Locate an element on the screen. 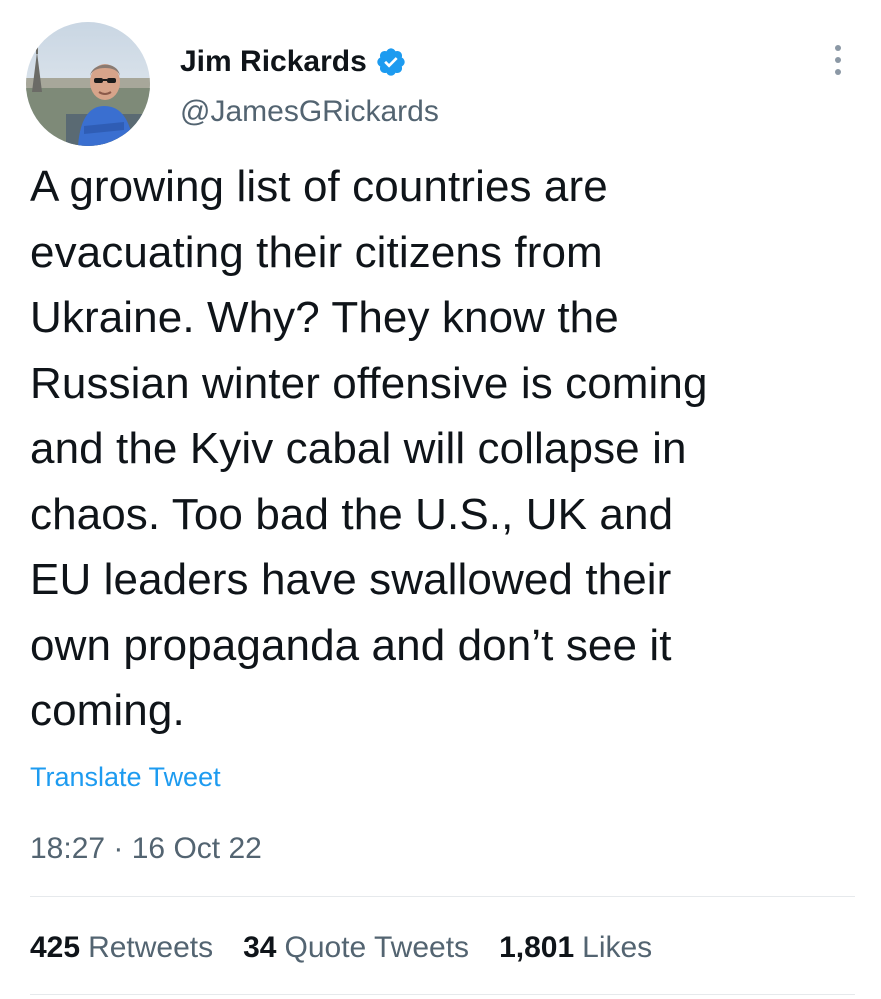 This screenshot has width=881, height=999. likes-stat: 1,801 Likes is located at coordinates (575, 948).